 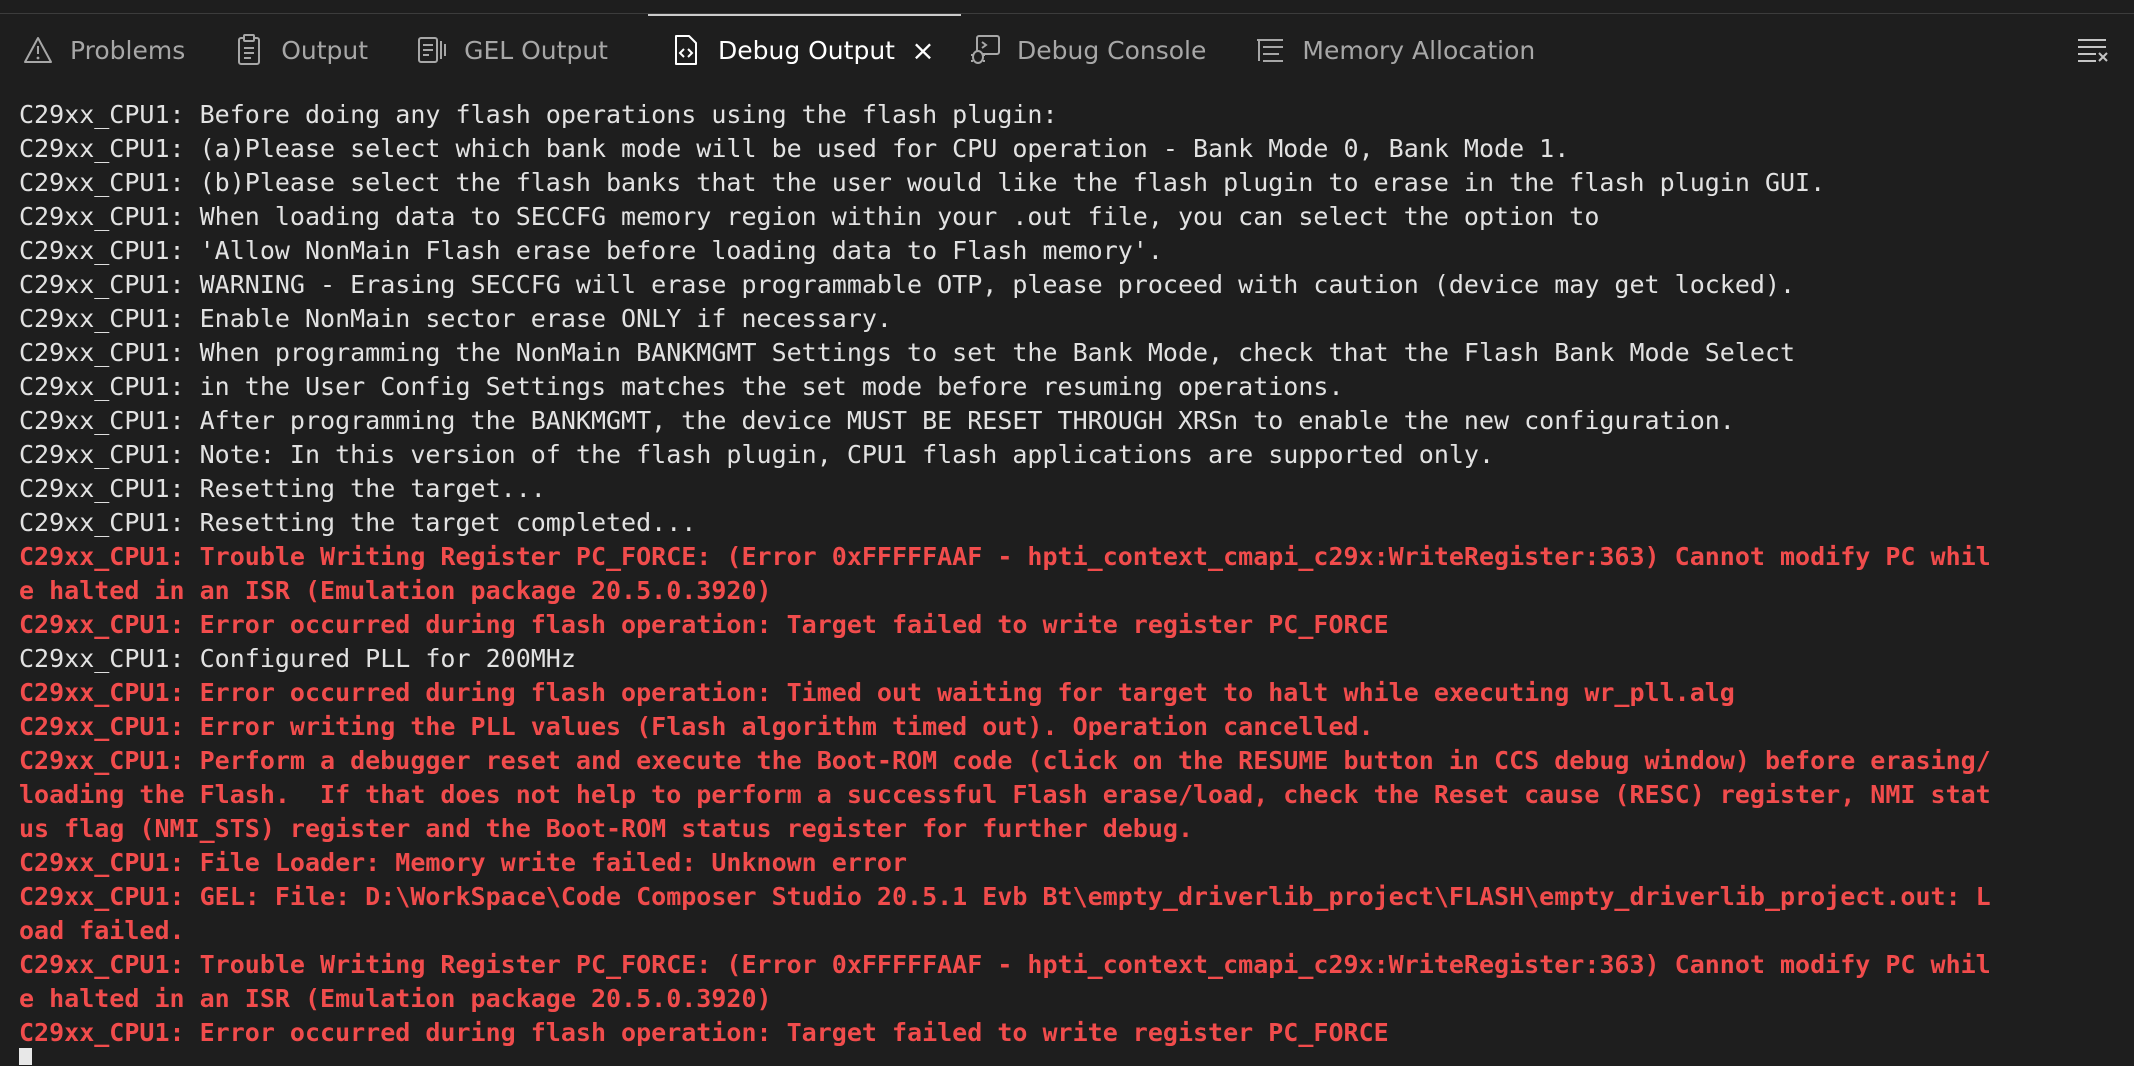 I want to click on error-log-line: oad failed., so click(x=102, y=930).